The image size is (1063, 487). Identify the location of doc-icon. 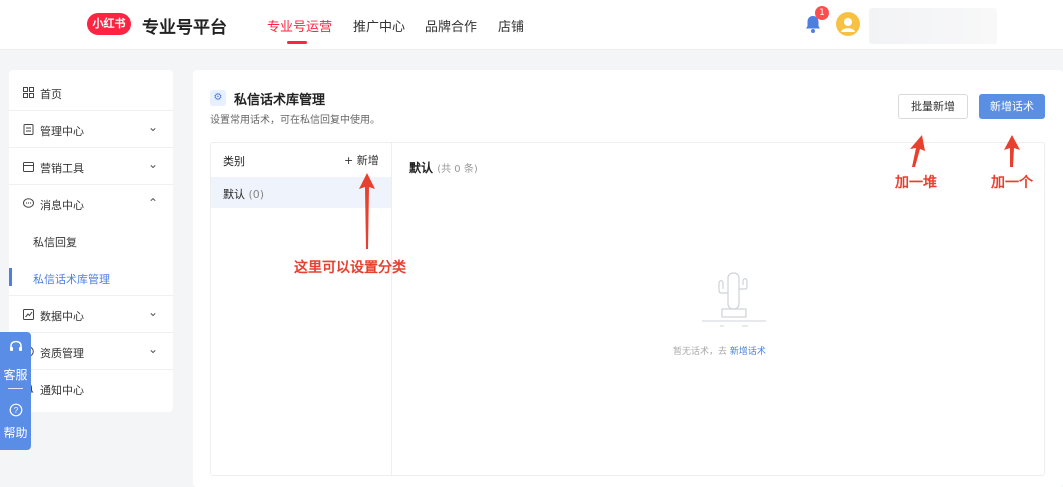
(28, 129).